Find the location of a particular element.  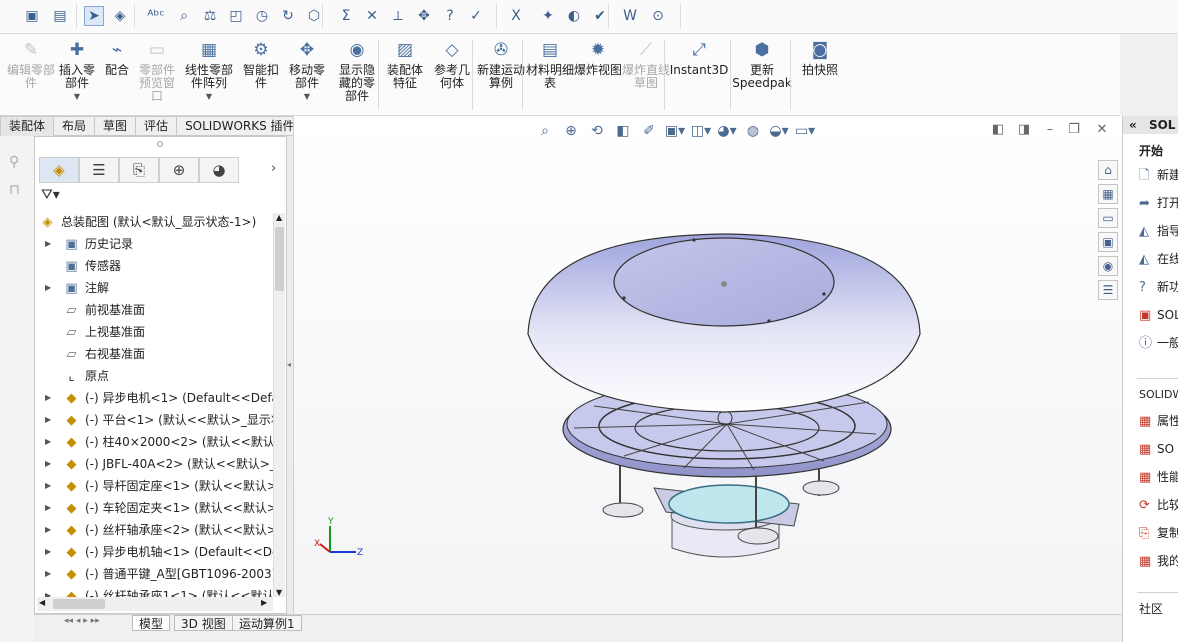

tree-item: ▶ ◆ (-) 平台<1> (默认<<默认>_显示状 is located at coordinates (154, 420).